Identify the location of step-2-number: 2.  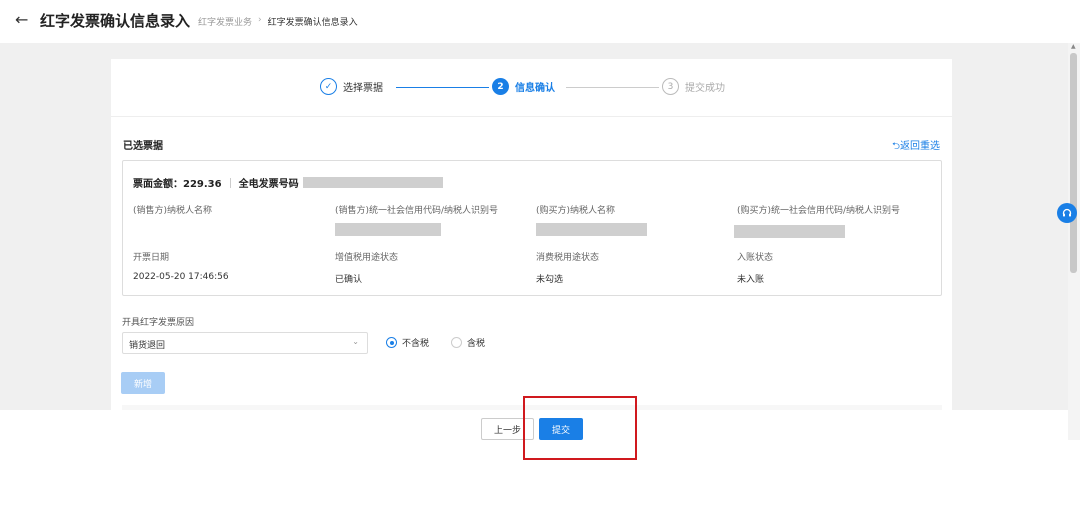
(500, 86).